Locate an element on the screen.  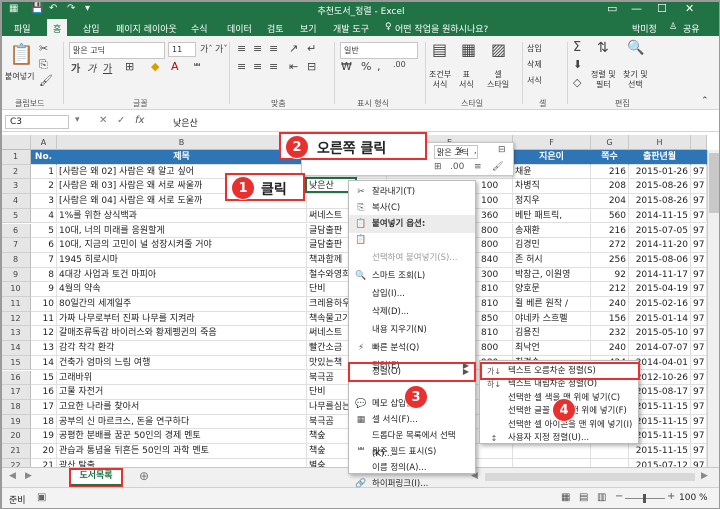
cell-h: 2015-11-15 is located at coordinates (660, 451).